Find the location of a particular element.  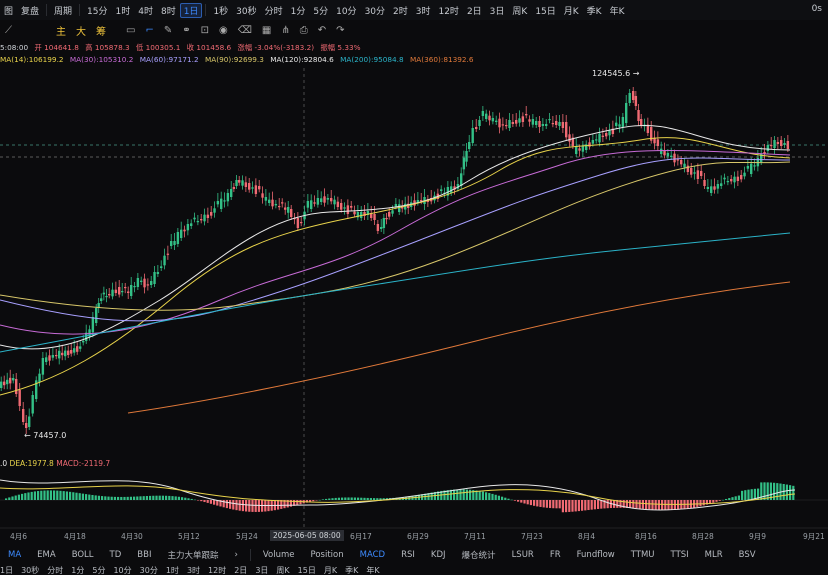

sub-indicator-2: MACD is located at coordinates (372, 555).